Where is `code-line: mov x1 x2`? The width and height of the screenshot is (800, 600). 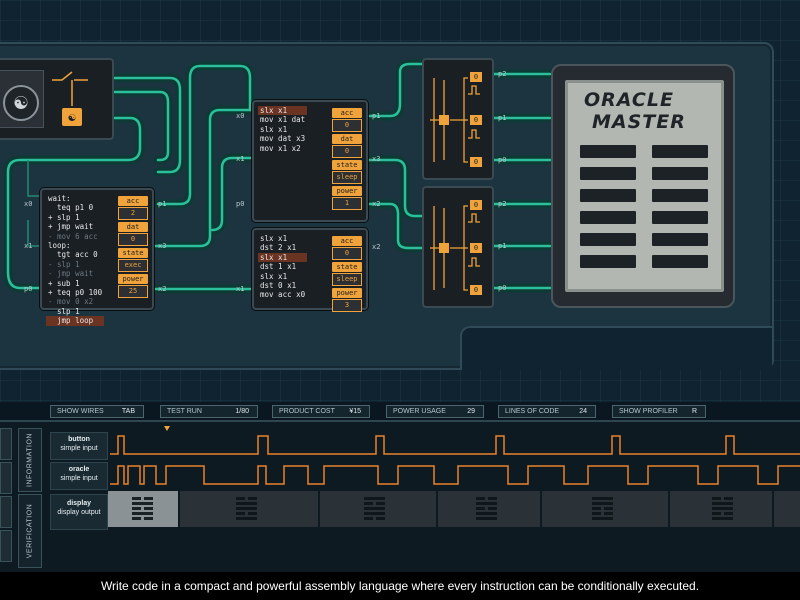 code-line: mov x1 x2 is located at coordinates (282, 148).